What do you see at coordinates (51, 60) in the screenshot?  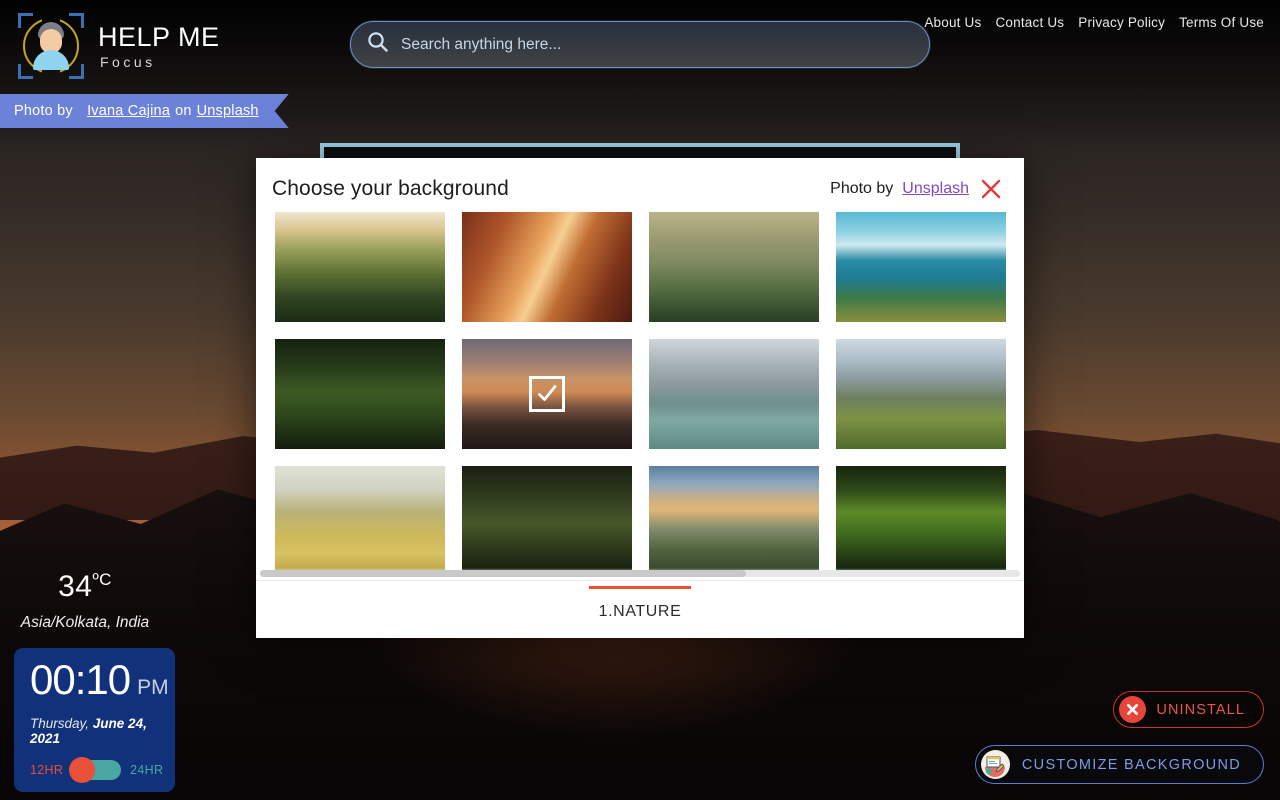 I see `logo-person-body` at bounding box center [51, 60].